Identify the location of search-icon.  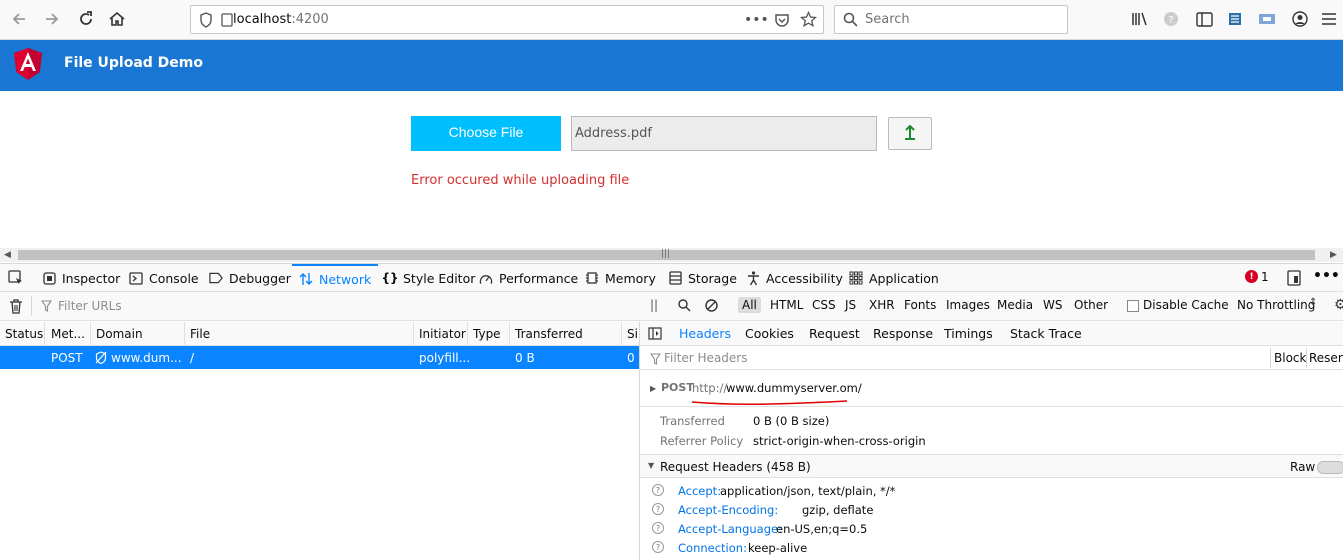
(684, 307).